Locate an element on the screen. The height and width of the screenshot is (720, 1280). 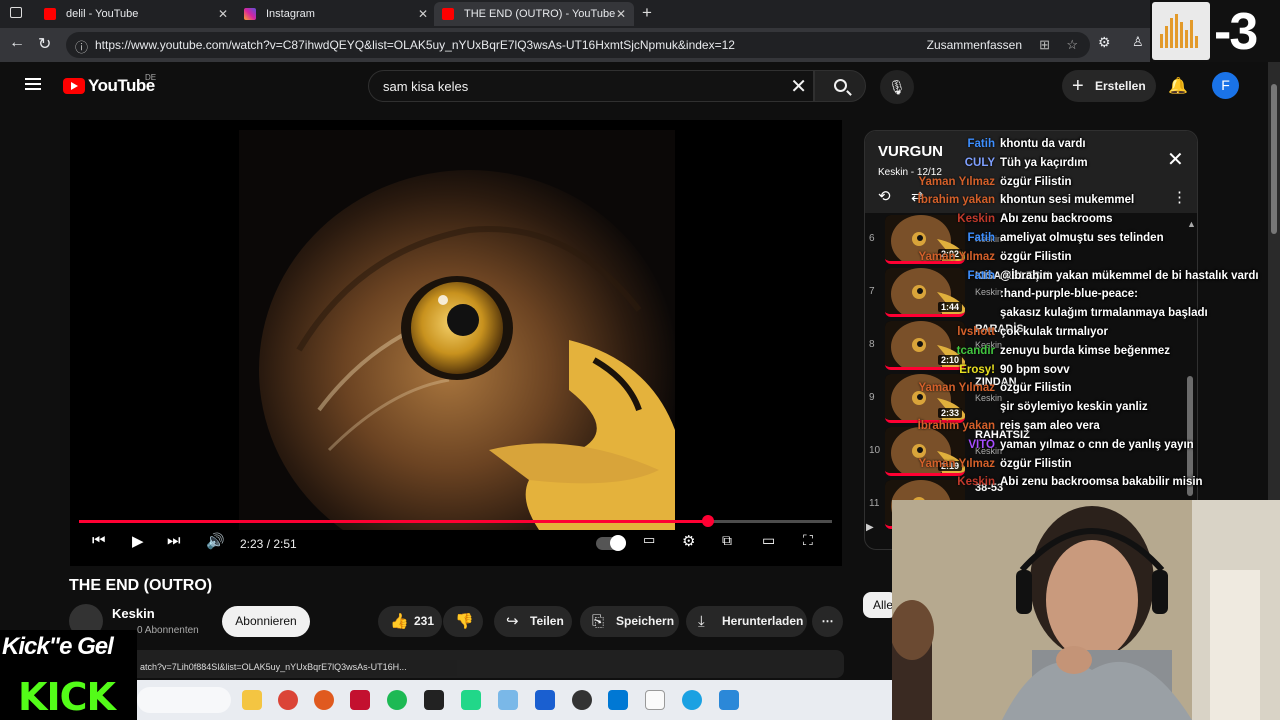
channel-name: Keskin is located at coordinates (133, 613).